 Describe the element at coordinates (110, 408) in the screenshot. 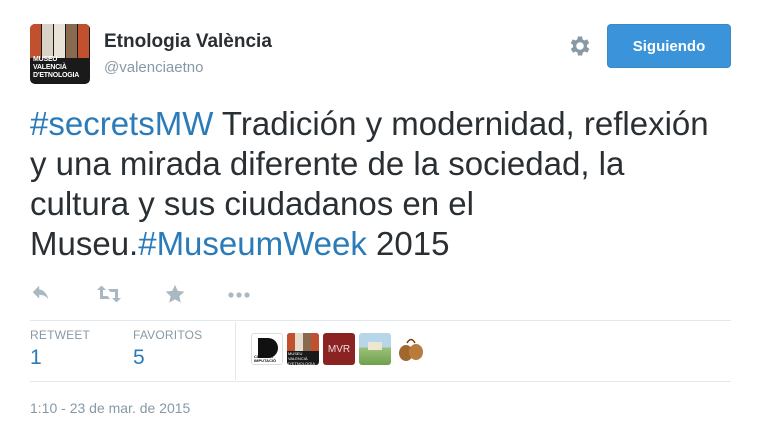

I see `tweet-timestamp: 1:10 - 23 de mar. de 2015` at that location.